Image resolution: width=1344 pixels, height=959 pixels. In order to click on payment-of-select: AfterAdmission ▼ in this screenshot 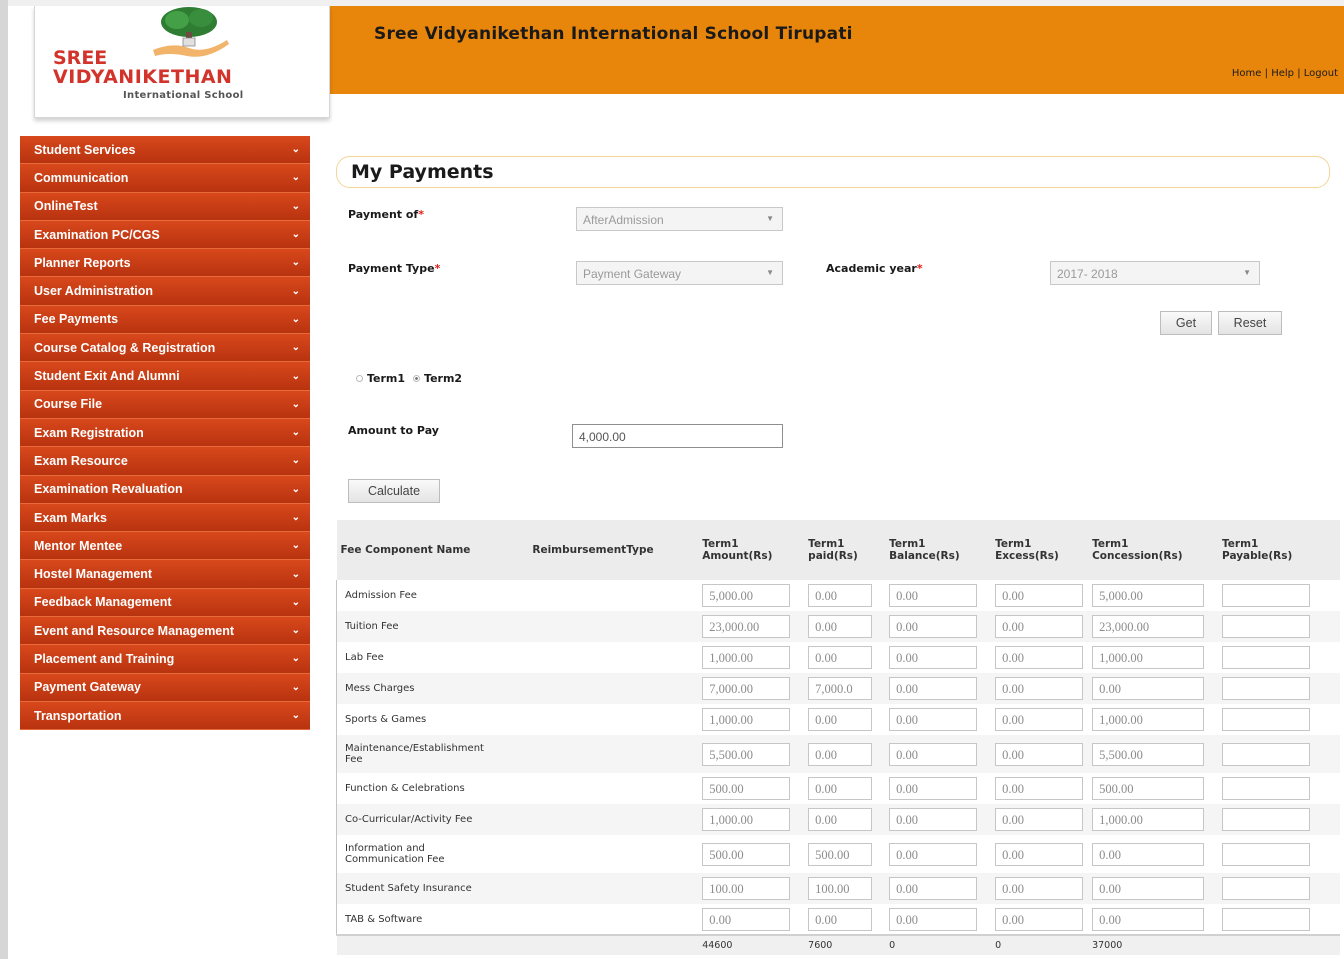, I will do `click(679, 219)`.